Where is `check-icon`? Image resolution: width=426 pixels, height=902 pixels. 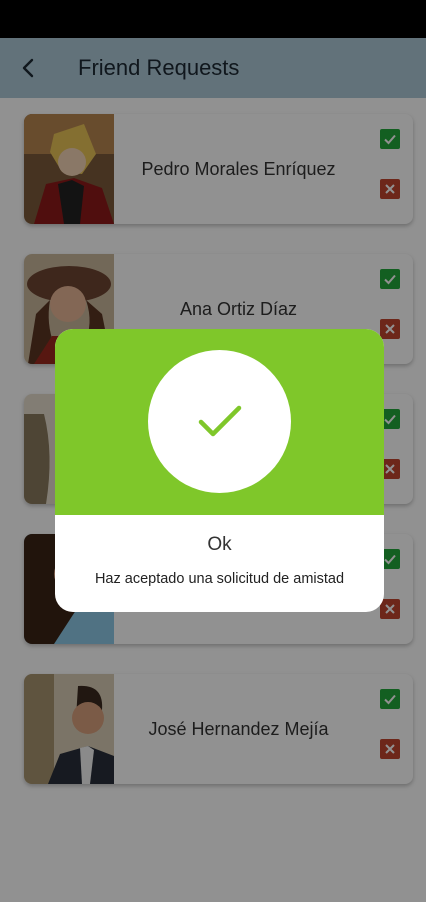
check-icon is located at coordinates (219, 420).